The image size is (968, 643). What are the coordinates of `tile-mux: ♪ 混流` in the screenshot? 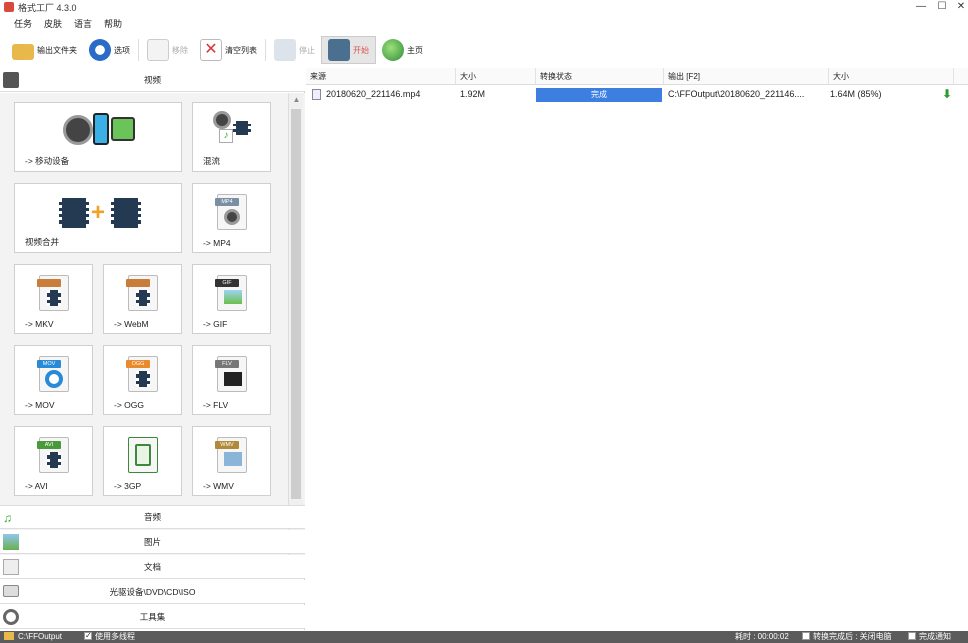 It's located at (231, 137).